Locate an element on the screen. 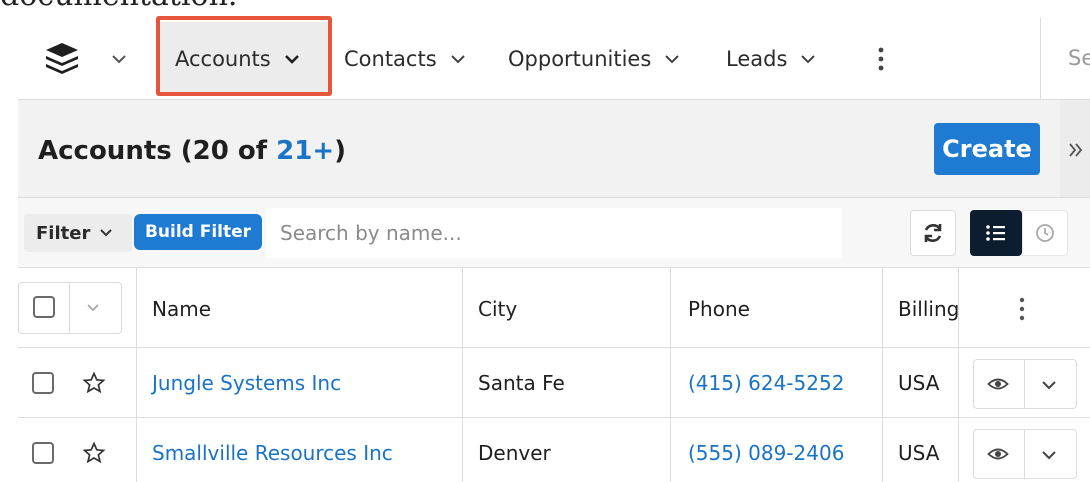  search-input is located at coordinates (554, 233).